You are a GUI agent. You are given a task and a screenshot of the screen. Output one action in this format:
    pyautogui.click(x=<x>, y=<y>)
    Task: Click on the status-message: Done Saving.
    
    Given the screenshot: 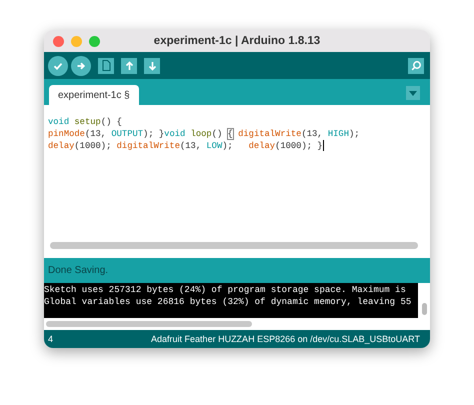 What is the action you would take?
    pyautogui.click(x=78, y=270)
    